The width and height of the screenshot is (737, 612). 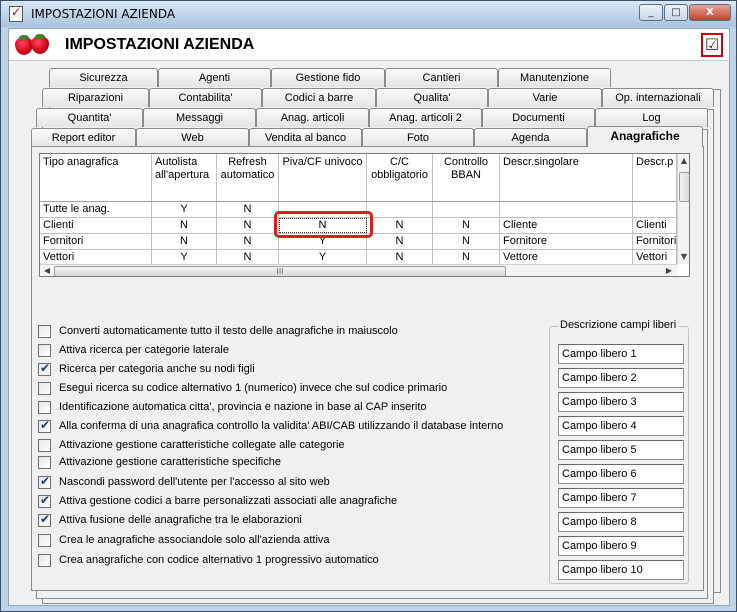 What do you see at coordinates (205, 97) in the screenshot?
I see `tab-contabilita: Contabilita'` at bounding box center [205, 97].